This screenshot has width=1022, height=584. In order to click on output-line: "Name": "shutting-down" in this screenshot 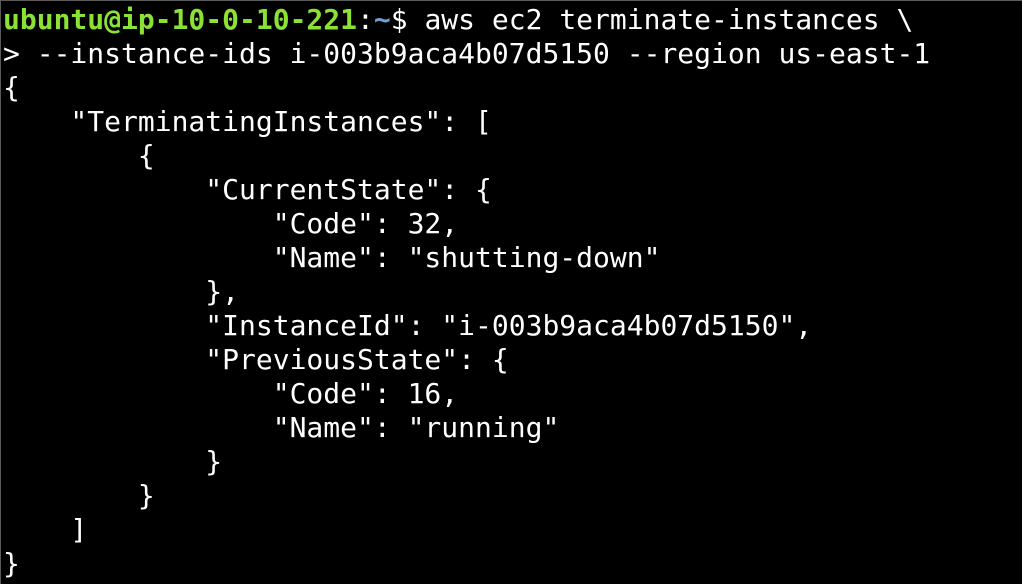, I will do `click(332, 257)`.